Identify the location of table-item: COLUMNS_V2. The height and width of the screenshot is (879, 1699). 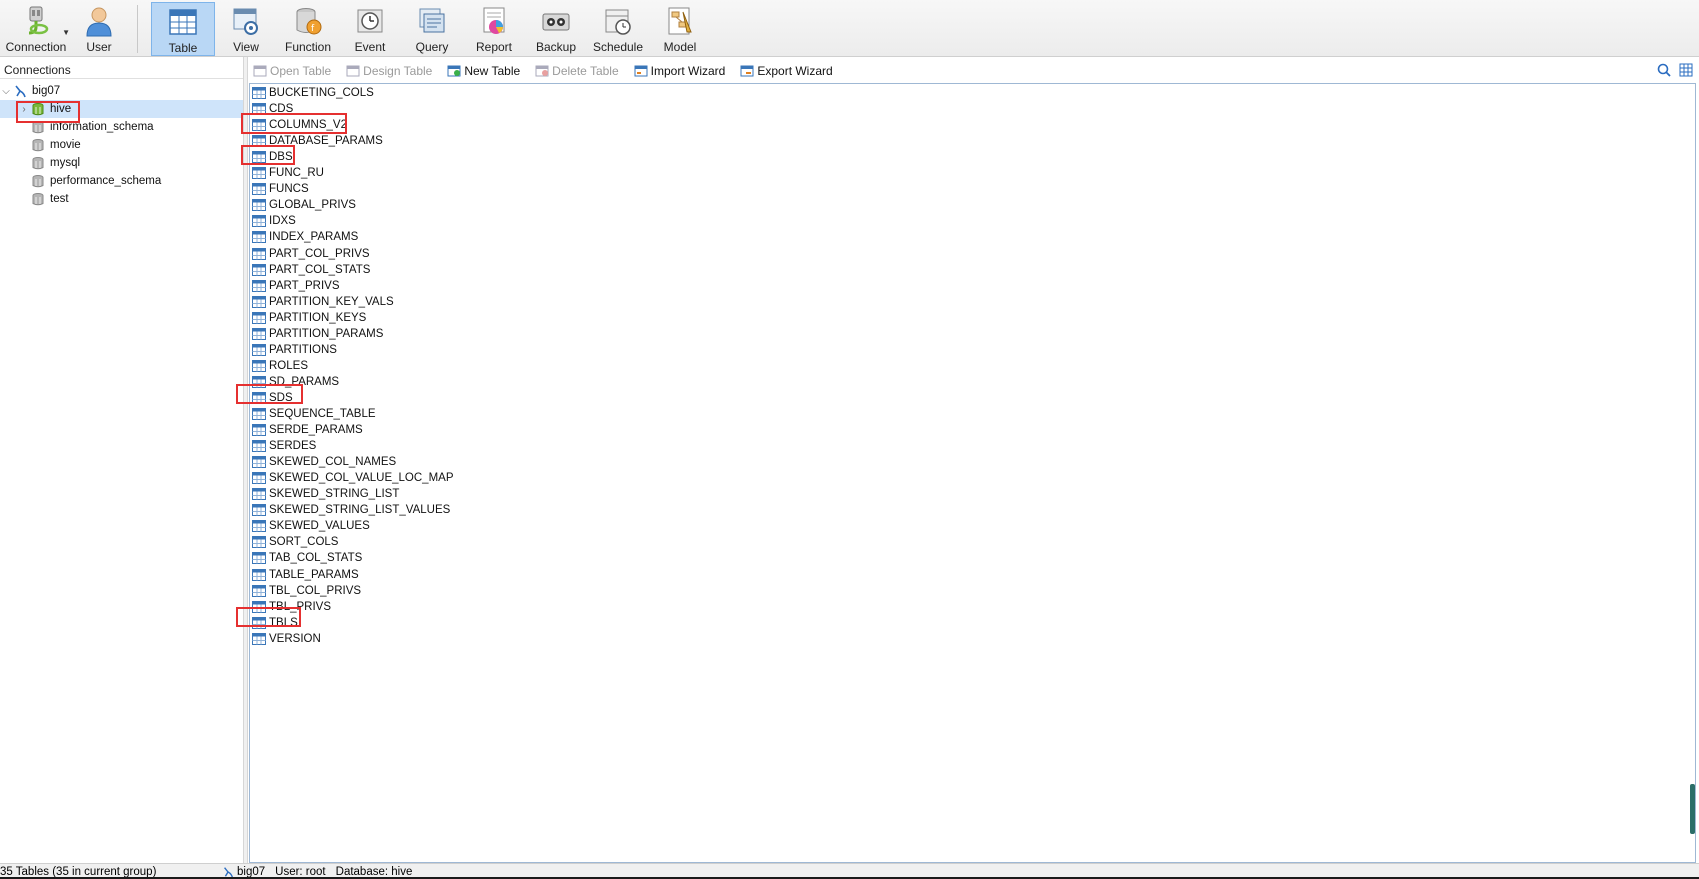
(299, 125).